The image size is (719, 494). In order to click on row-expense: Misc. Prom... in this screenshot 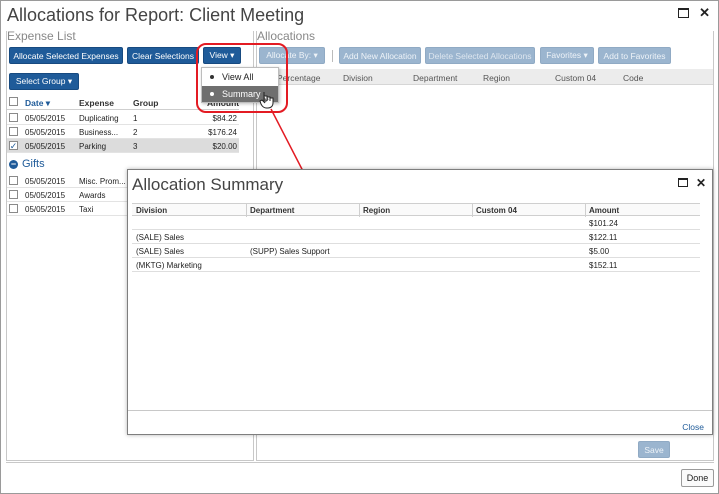, I will do `click(102, 181)`.